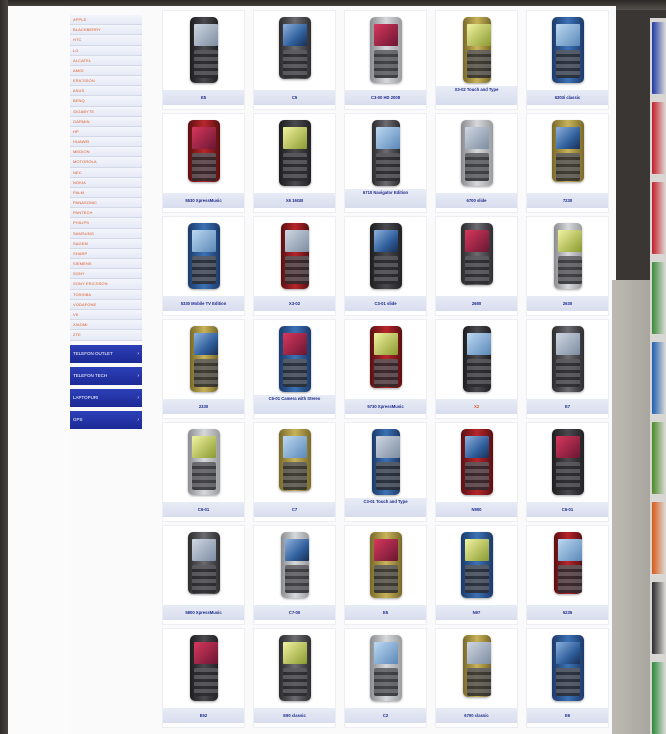  I want to click on product-name: 2630, so click(567, 303).